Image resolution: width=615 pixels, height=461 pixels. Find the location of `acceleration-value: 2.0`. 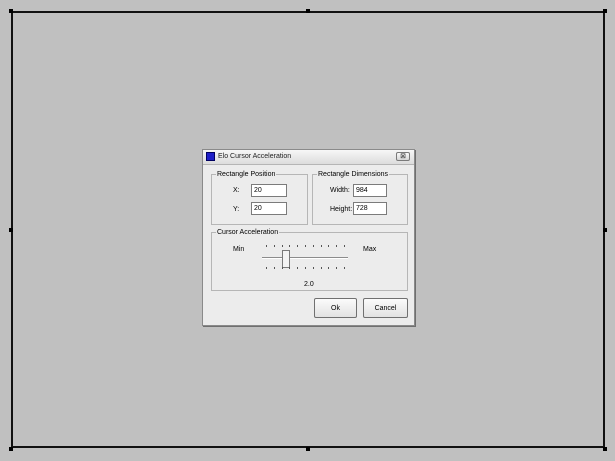

acceleration-value: 2.0 is located at coordinates (309, 284).